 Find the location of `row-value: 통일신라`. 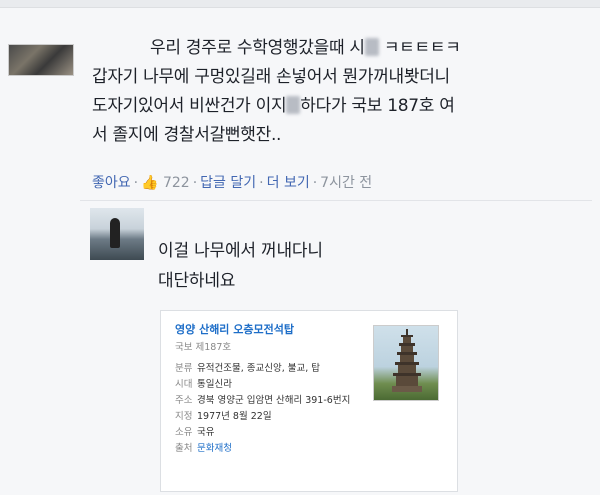

row-value: 통일신라 is located at coordinates (214, 384).